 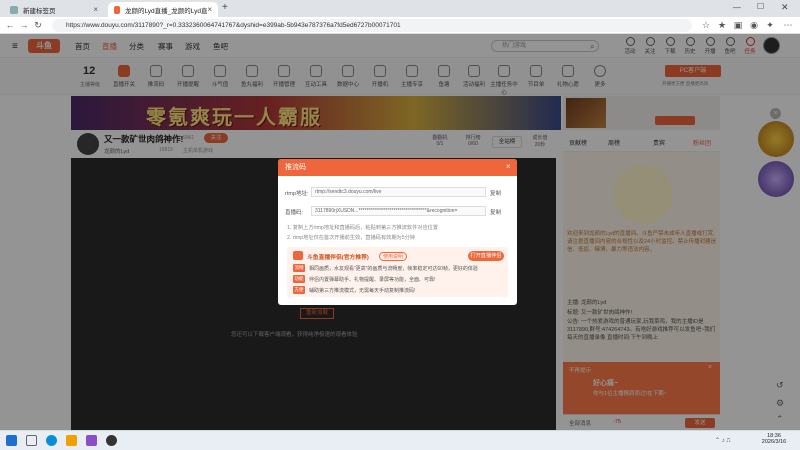 I want to click on new-tab-button: +, so click(x=225, y=7).